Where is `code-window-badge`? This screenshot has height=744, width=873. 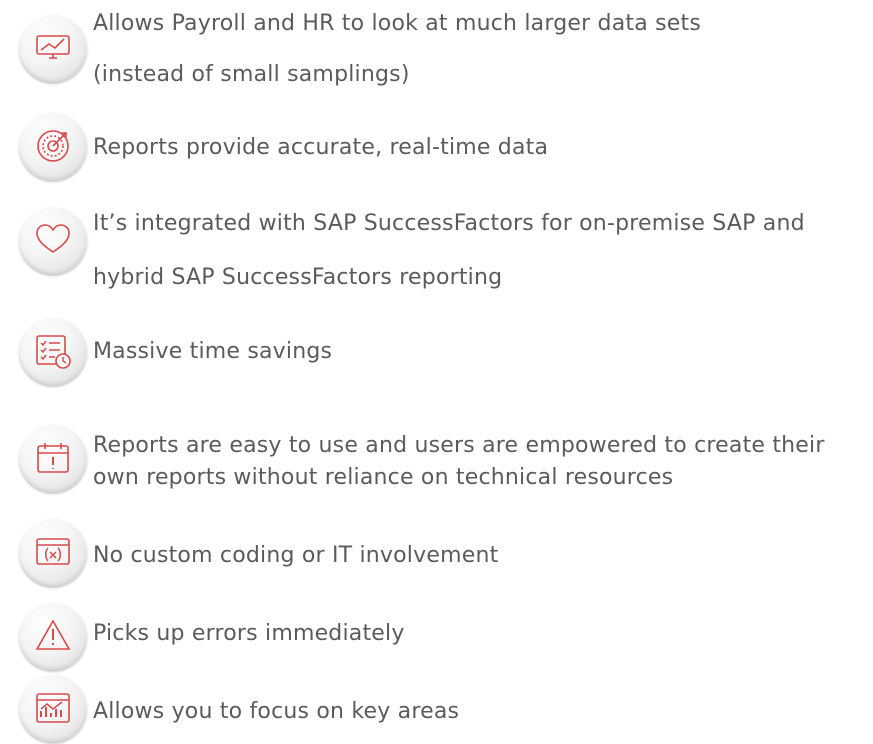 code-window-badge is located at coordinates (53, 552).